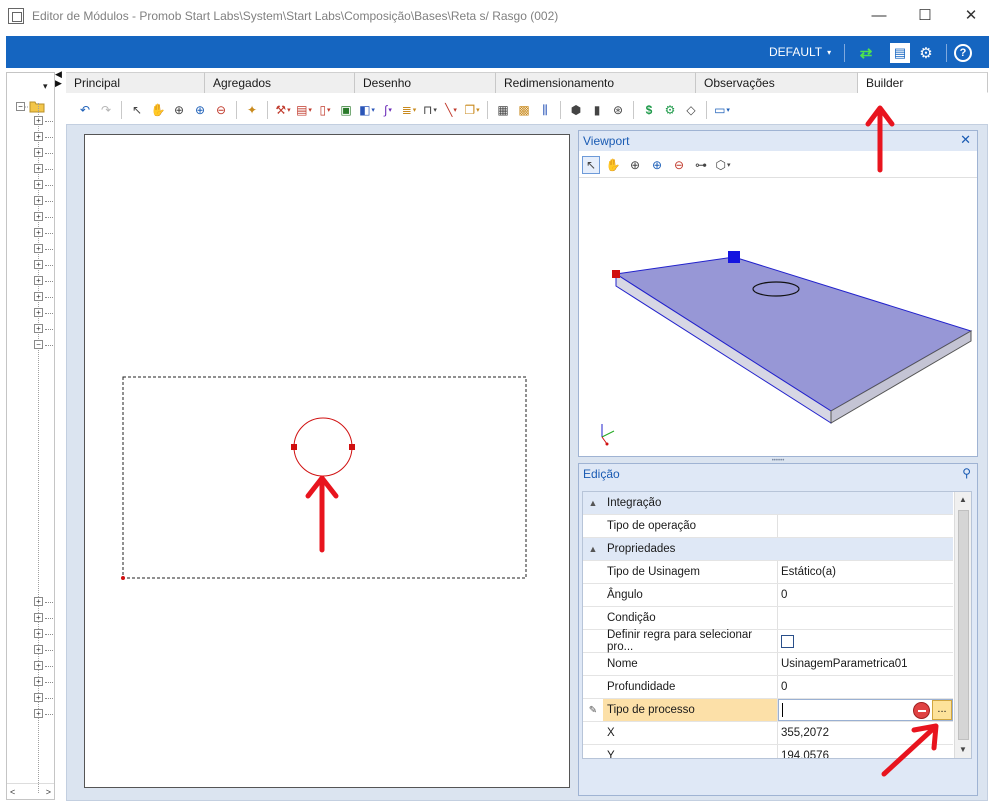 The image size is (994, 808). Describe the element at coordinates (283, 110) in the screenshot. I see `drill-icon: ⚒` at that location.